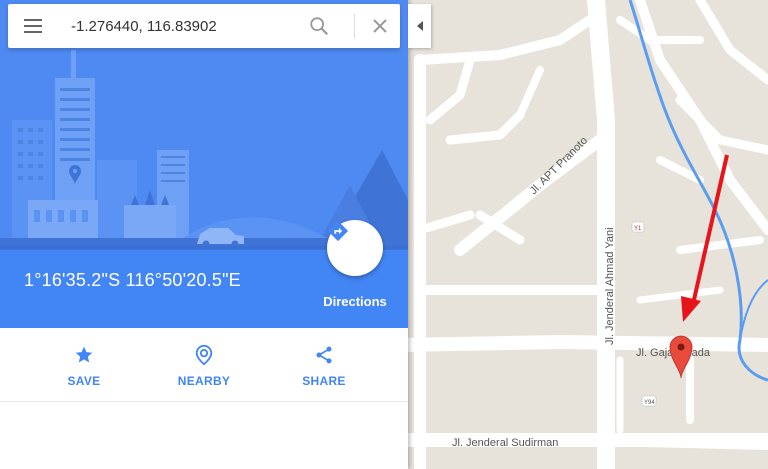  Describe the element at coordinates (84, 364) in the screenshot. I see `save-button: SAVE` at that location.